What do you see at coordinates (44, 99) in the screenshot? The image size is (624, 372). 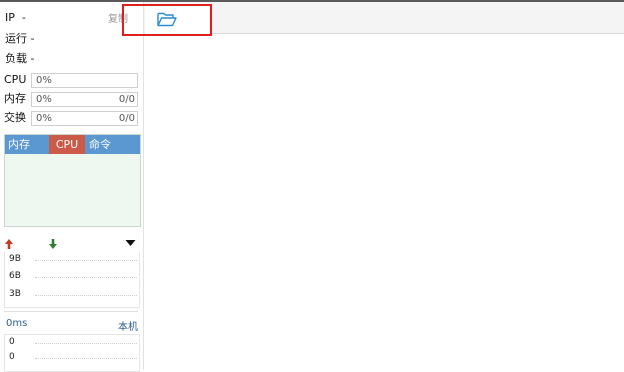 I see `memory-meter-percent: 0%` at bounding box center [44, 99].